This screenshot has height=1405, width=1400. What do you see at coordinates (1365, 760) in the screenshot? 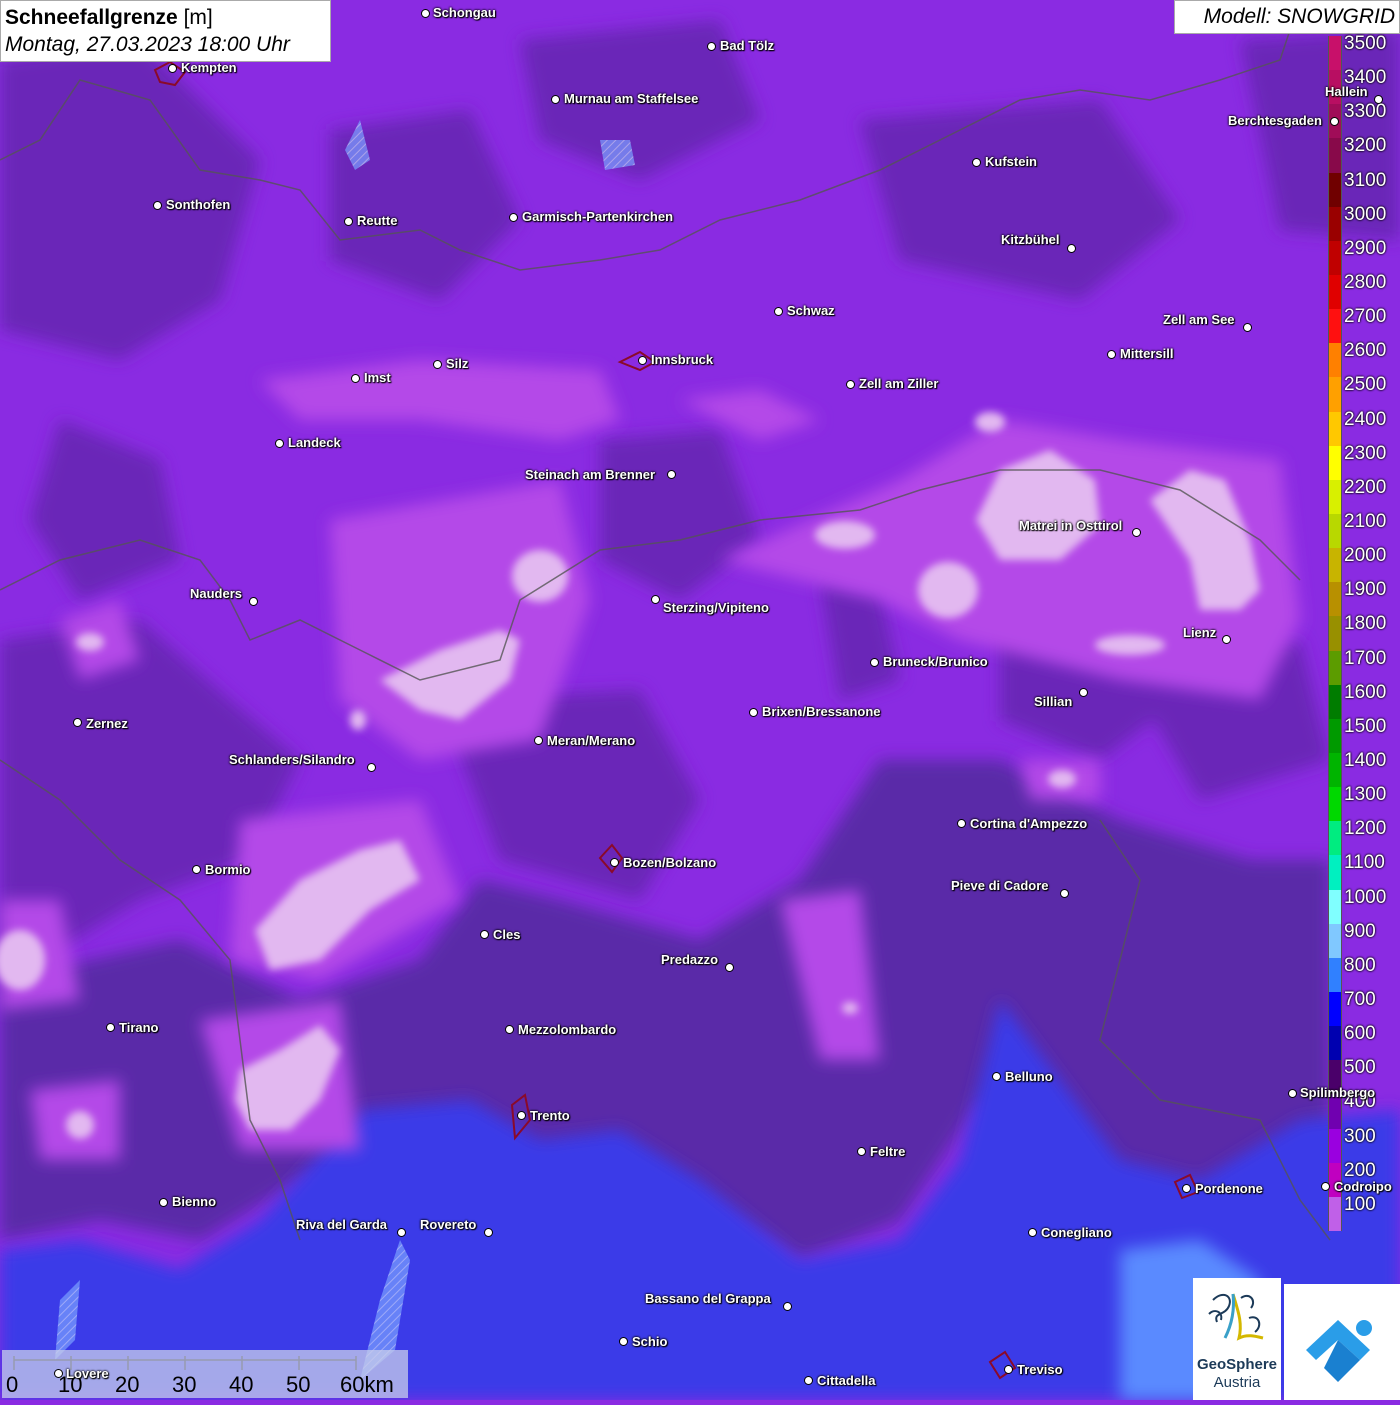
I see `legend-label: 1400` at bounding box center [1365, 760].